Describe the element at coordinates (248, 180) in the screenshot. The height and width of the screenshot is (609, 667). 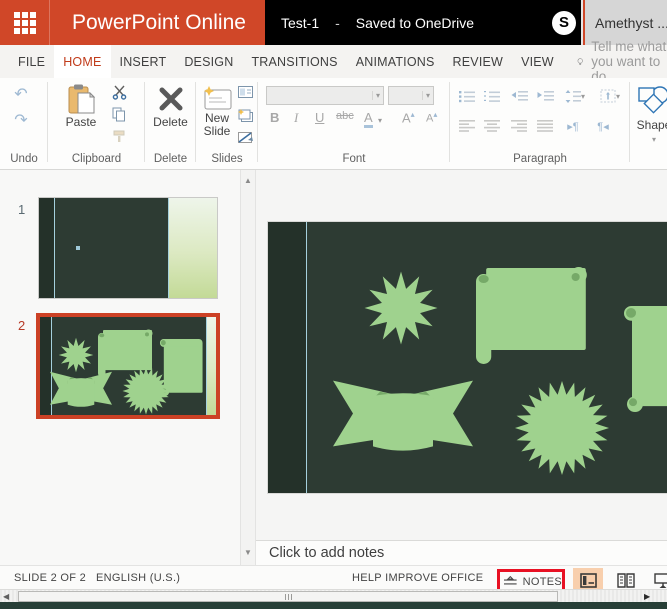
I see `scroll-up-icon: ▲` at that location.